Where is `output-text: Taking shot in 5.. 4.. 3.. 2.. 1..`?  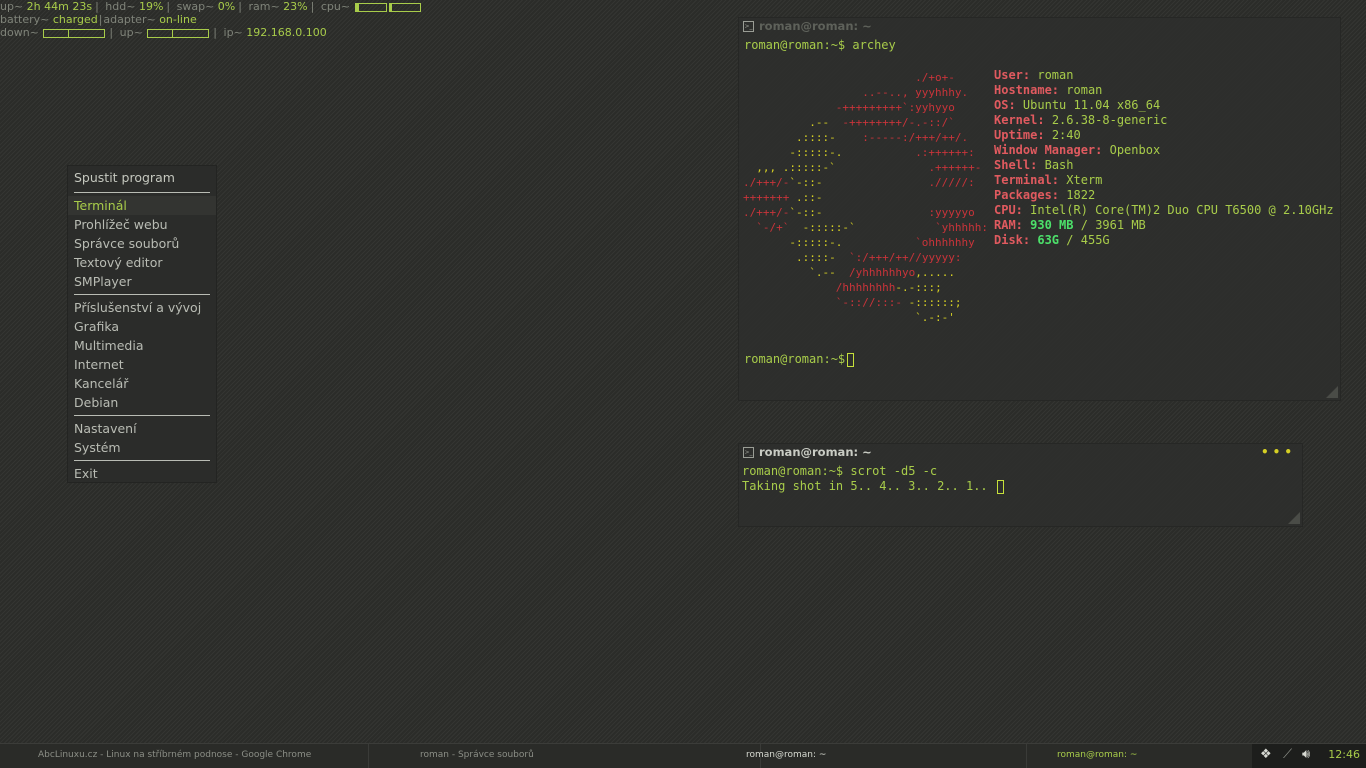
output-text: Taking shot in 5.. 4.. 3.. 2.. 1.. is located at coordinates (865, 486).